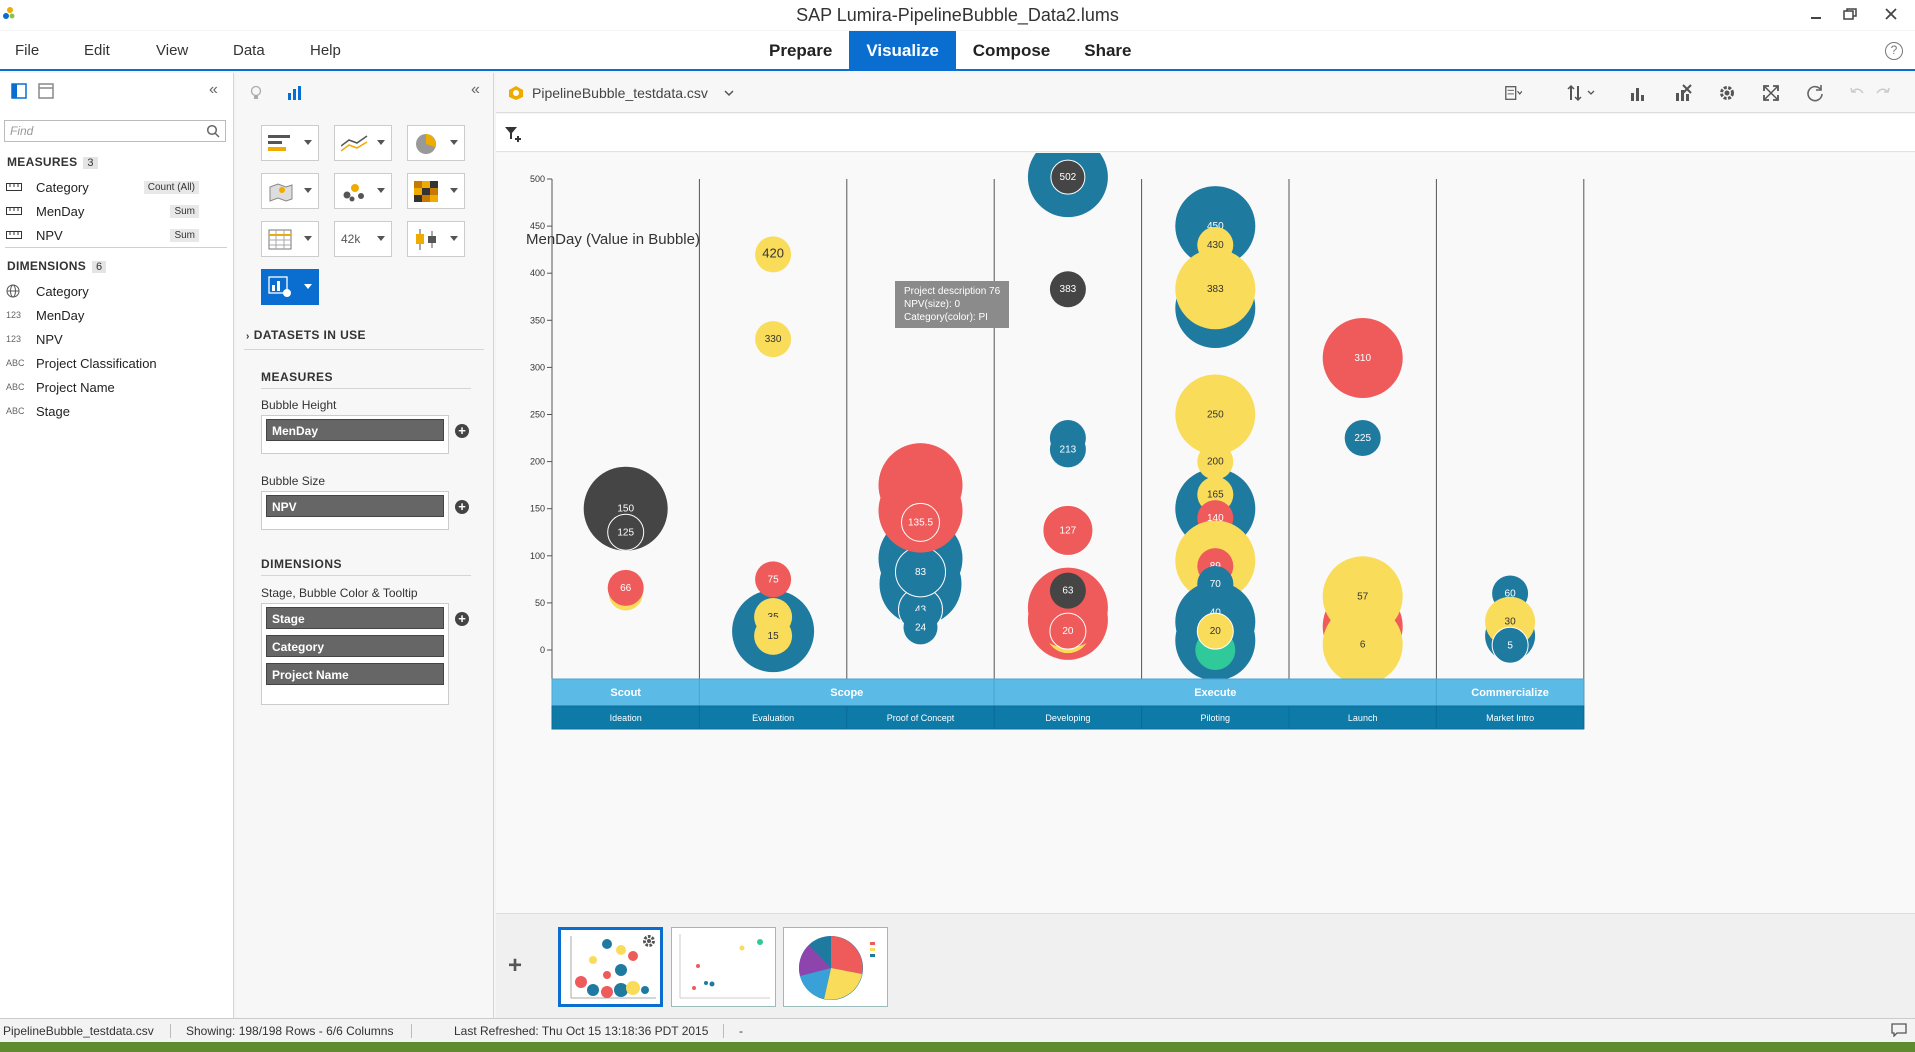 The width and height of the screenshot is (1915, 1052). Describe the element at coordinates (90, 163) in the screenshot. I see `measures-count: 3` at that location.